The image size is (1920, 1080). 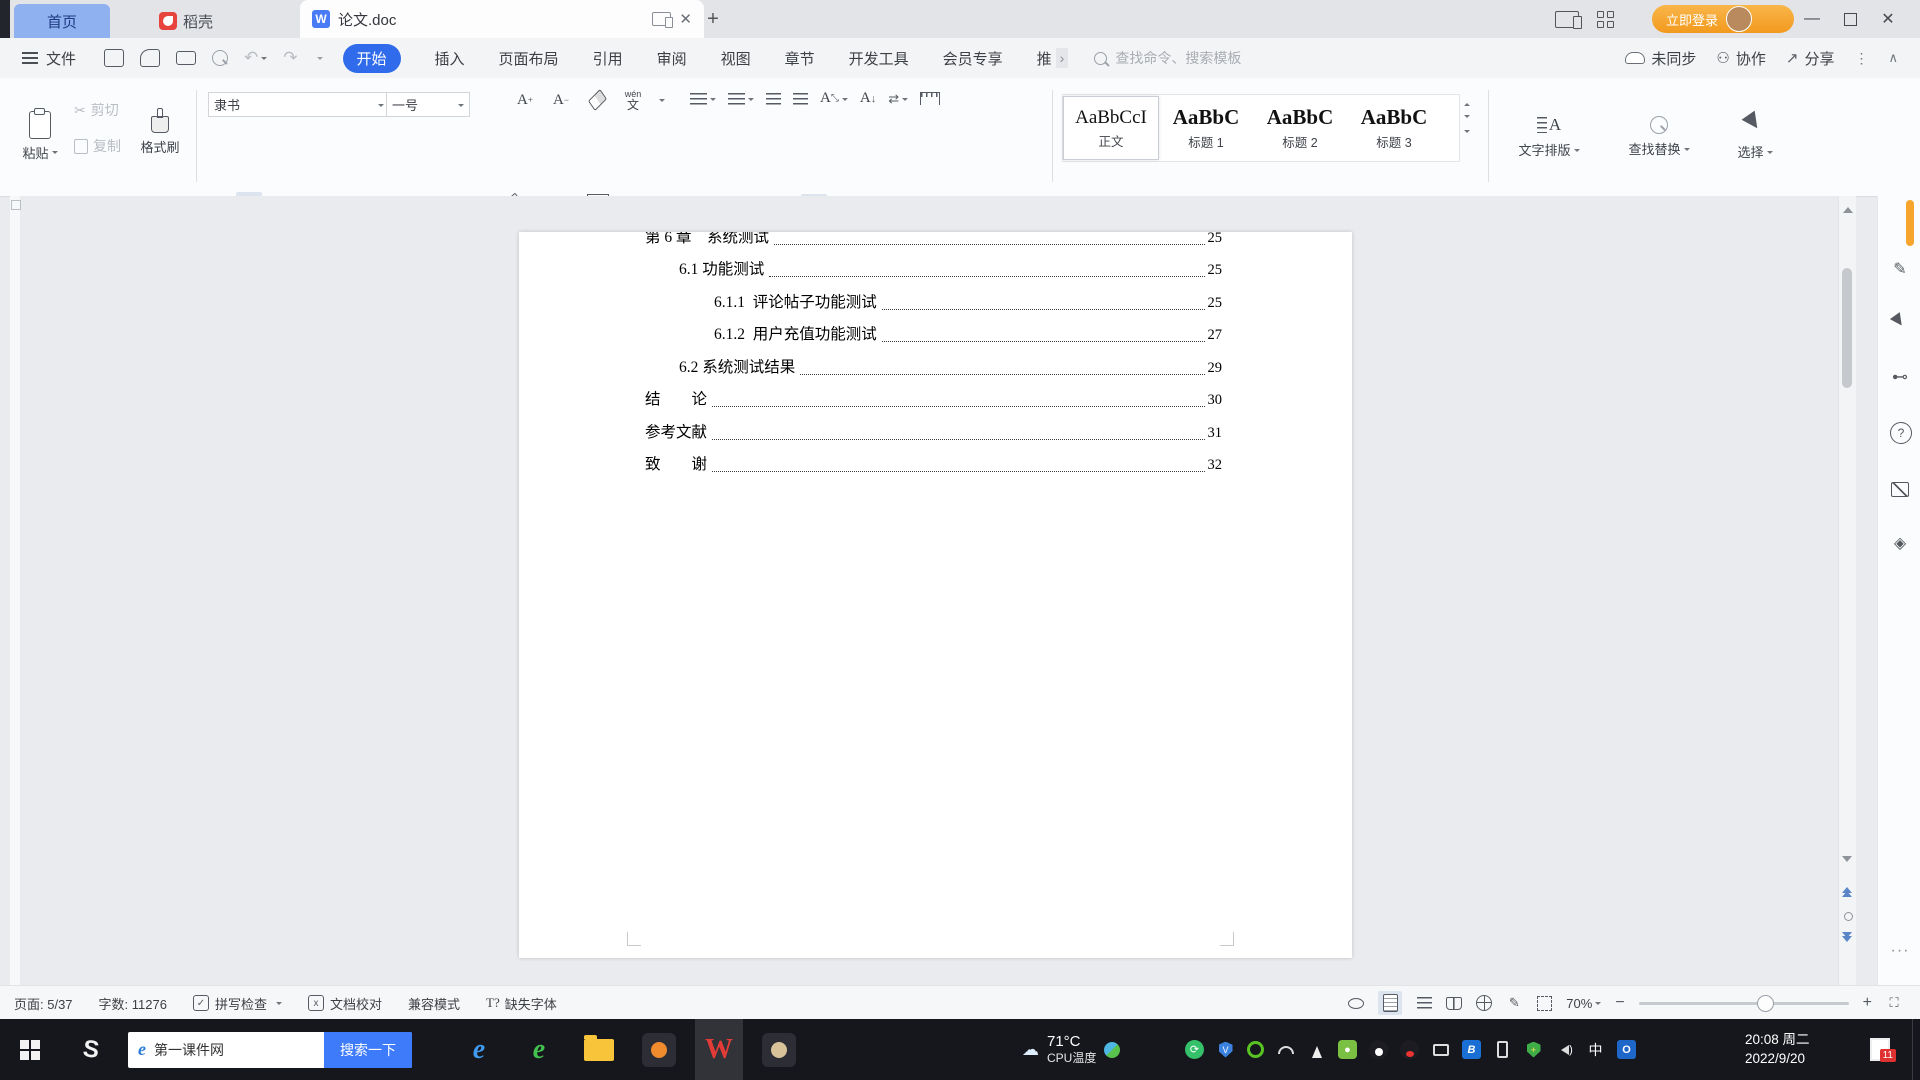 I want to click on zoom-slider-thumb, so click(x=1765, y=1003).